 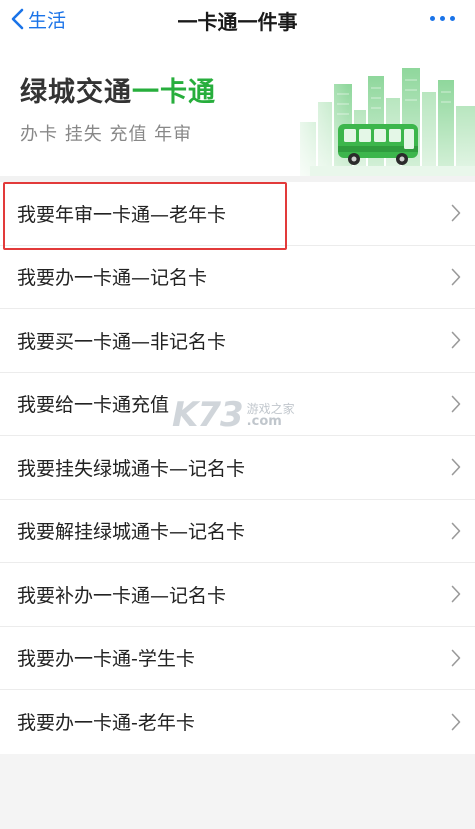 What do you see at coordinates (131, 532) in the screenshot?
I see `menu-item-label: 我要解挂绿城通卡—记名卡` at bounding box center [131, 532].